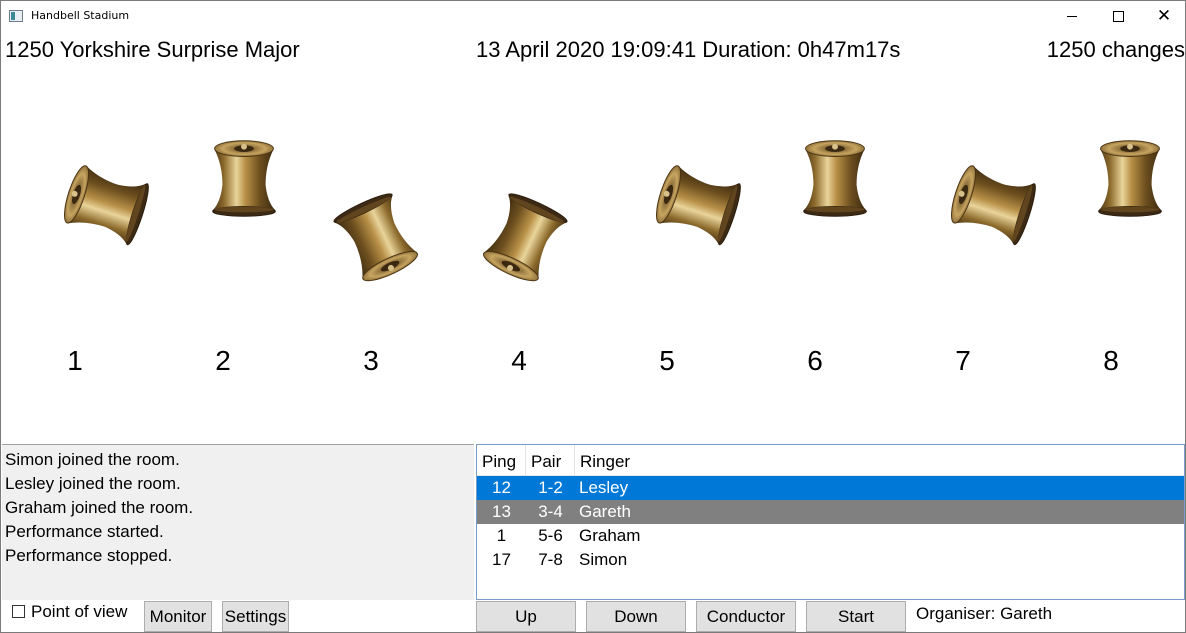  What do you see at coordinates (697, 204) in the screenshot?
I see `bell-5-icon` at bounding box center [697, 204].